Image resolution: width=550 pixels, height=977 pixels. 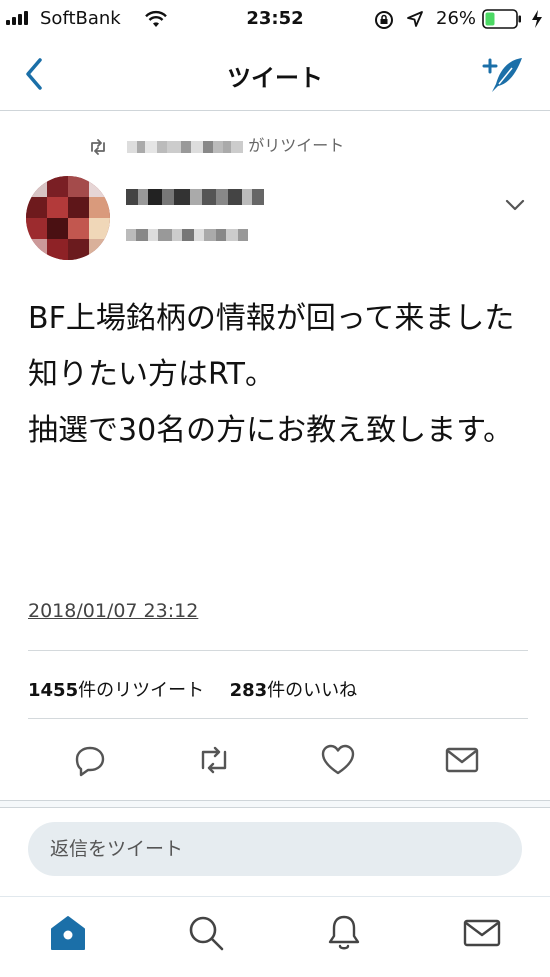 What do you see at coordinates (187, 145) in the screenshot?
I see `retweeter-name-pixelated` at bounding box center [187, 145].